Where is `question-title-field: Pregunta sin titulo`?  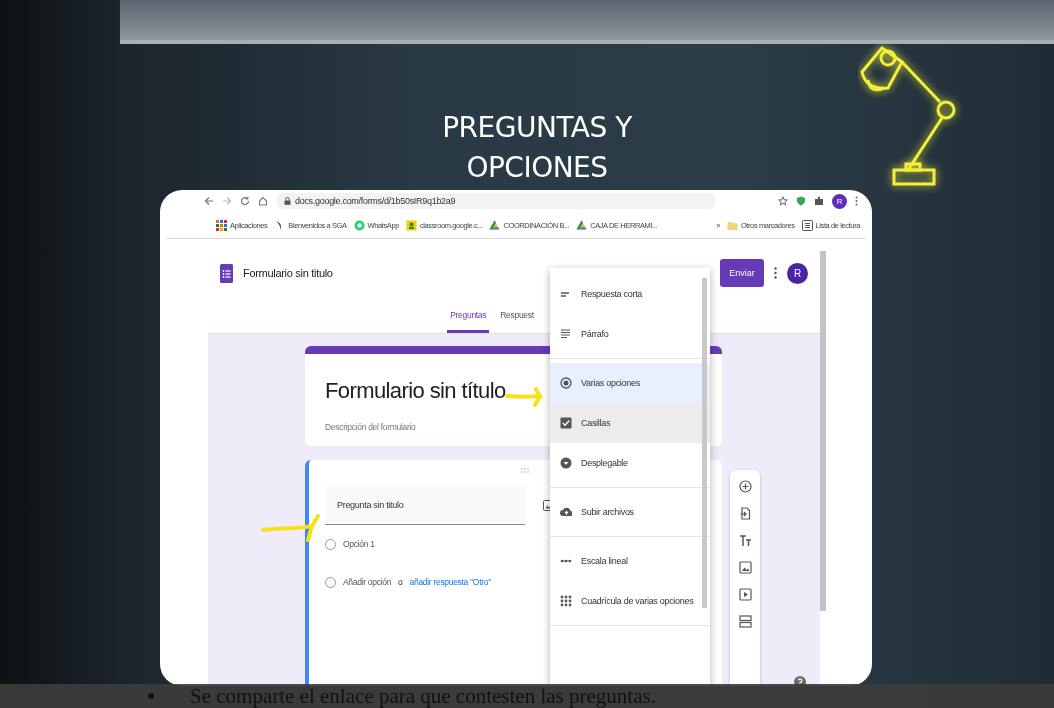
question-title-field: Pregunta sin titulo is located at coordinates (425, 505).